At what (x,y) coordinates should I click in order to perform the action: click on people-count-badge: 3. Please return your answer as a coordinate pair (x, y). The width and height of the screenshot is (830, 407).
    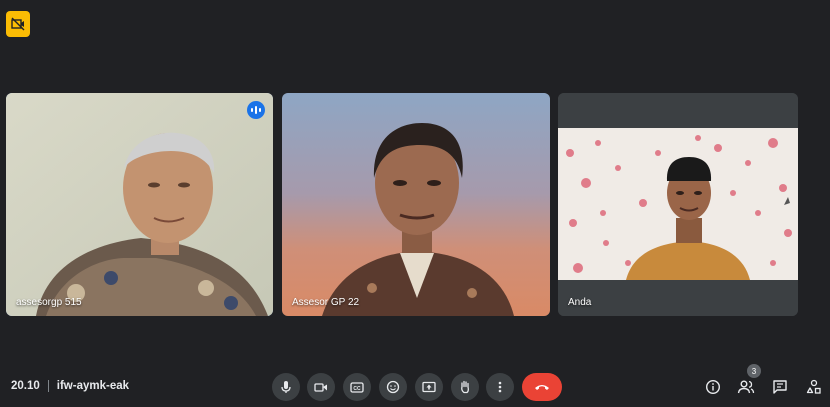
    Looking at the image, I should click on (754, 371).